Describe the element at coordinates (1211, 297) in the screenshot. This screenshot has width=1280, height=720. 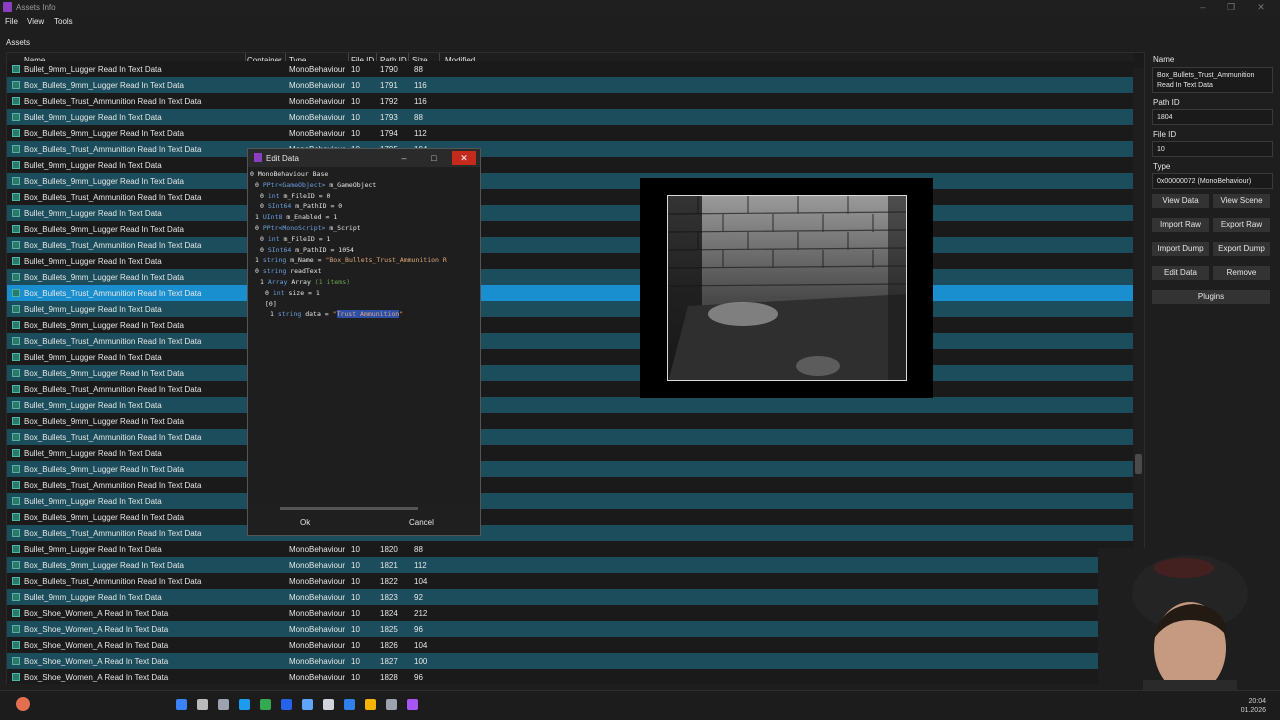
I see `plugins-button: Plugins` at that location.